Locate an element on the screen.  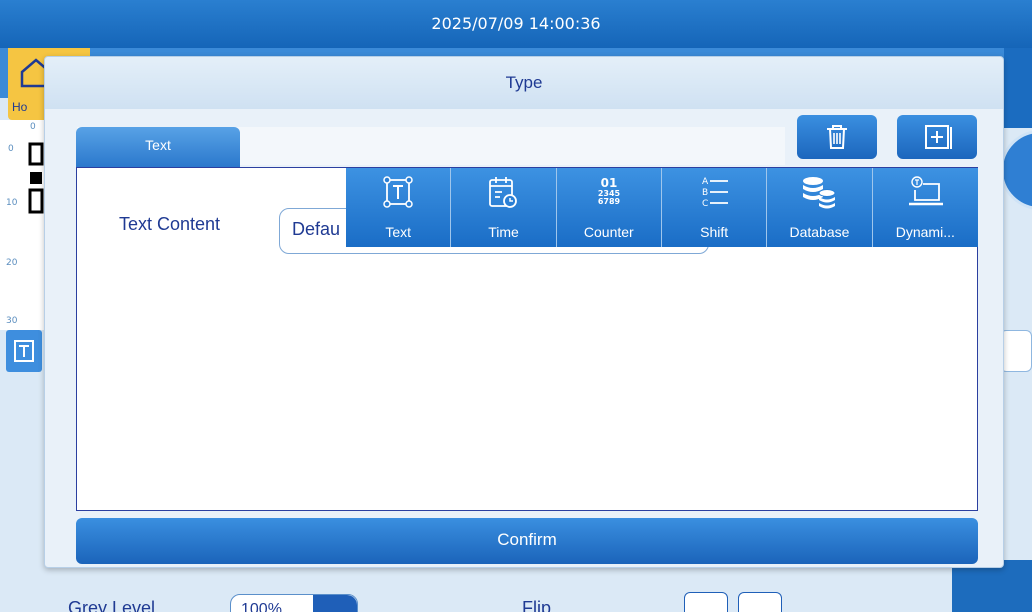
type-option-database: Database is located at coordinates (820, 207).